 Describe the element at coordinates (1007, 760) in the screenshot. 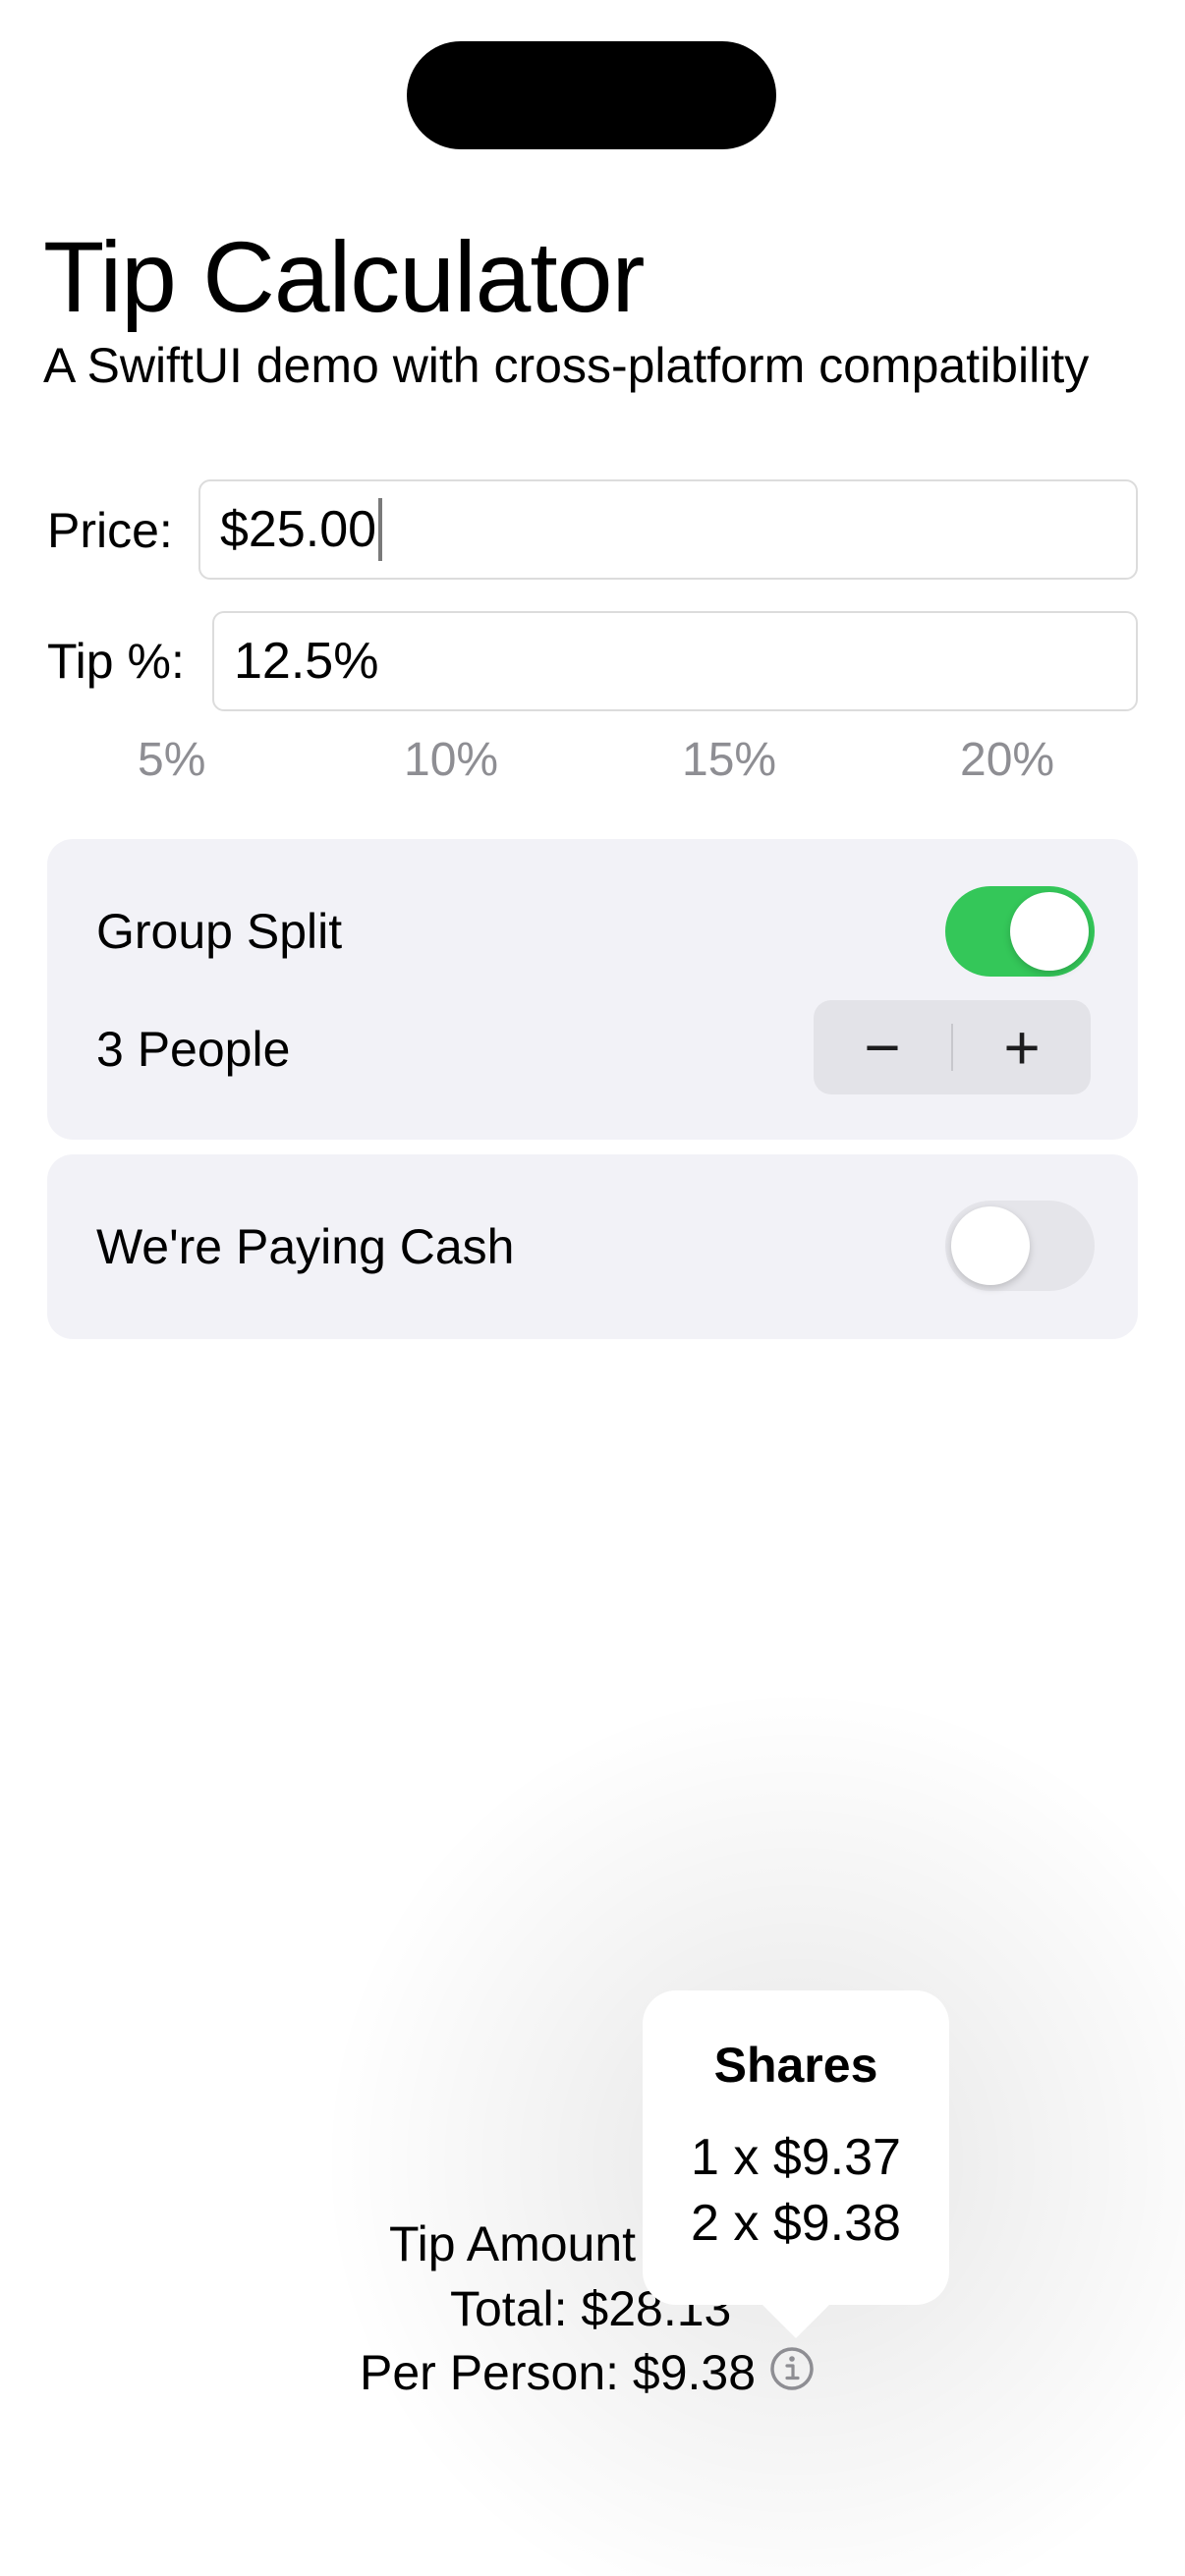

I see `tip-preset-20: 20%` at that location.